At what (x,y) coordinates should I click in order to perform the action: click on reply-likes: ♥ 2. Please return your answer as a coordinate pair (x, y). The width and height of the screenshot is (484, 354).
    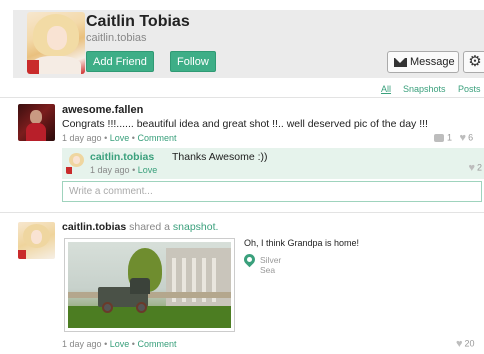
    Looking at the image, I should click on (475, 168).